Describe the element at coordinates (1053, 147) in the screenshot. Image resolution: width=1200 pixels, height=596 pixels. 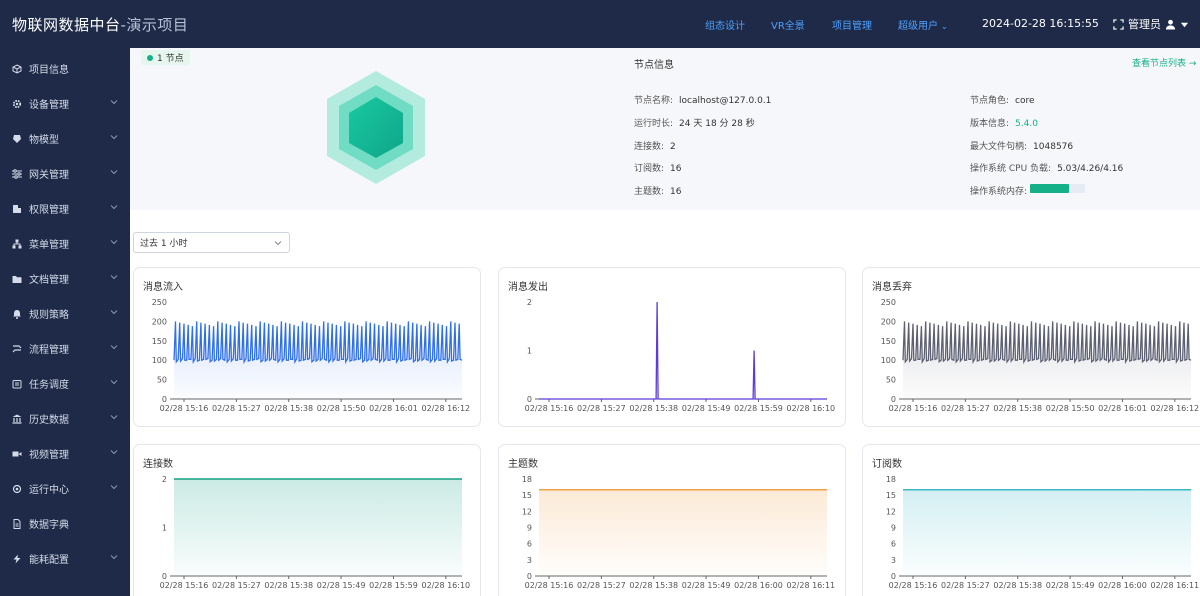
I see `max-file-handles-value: 1048576` at that location.